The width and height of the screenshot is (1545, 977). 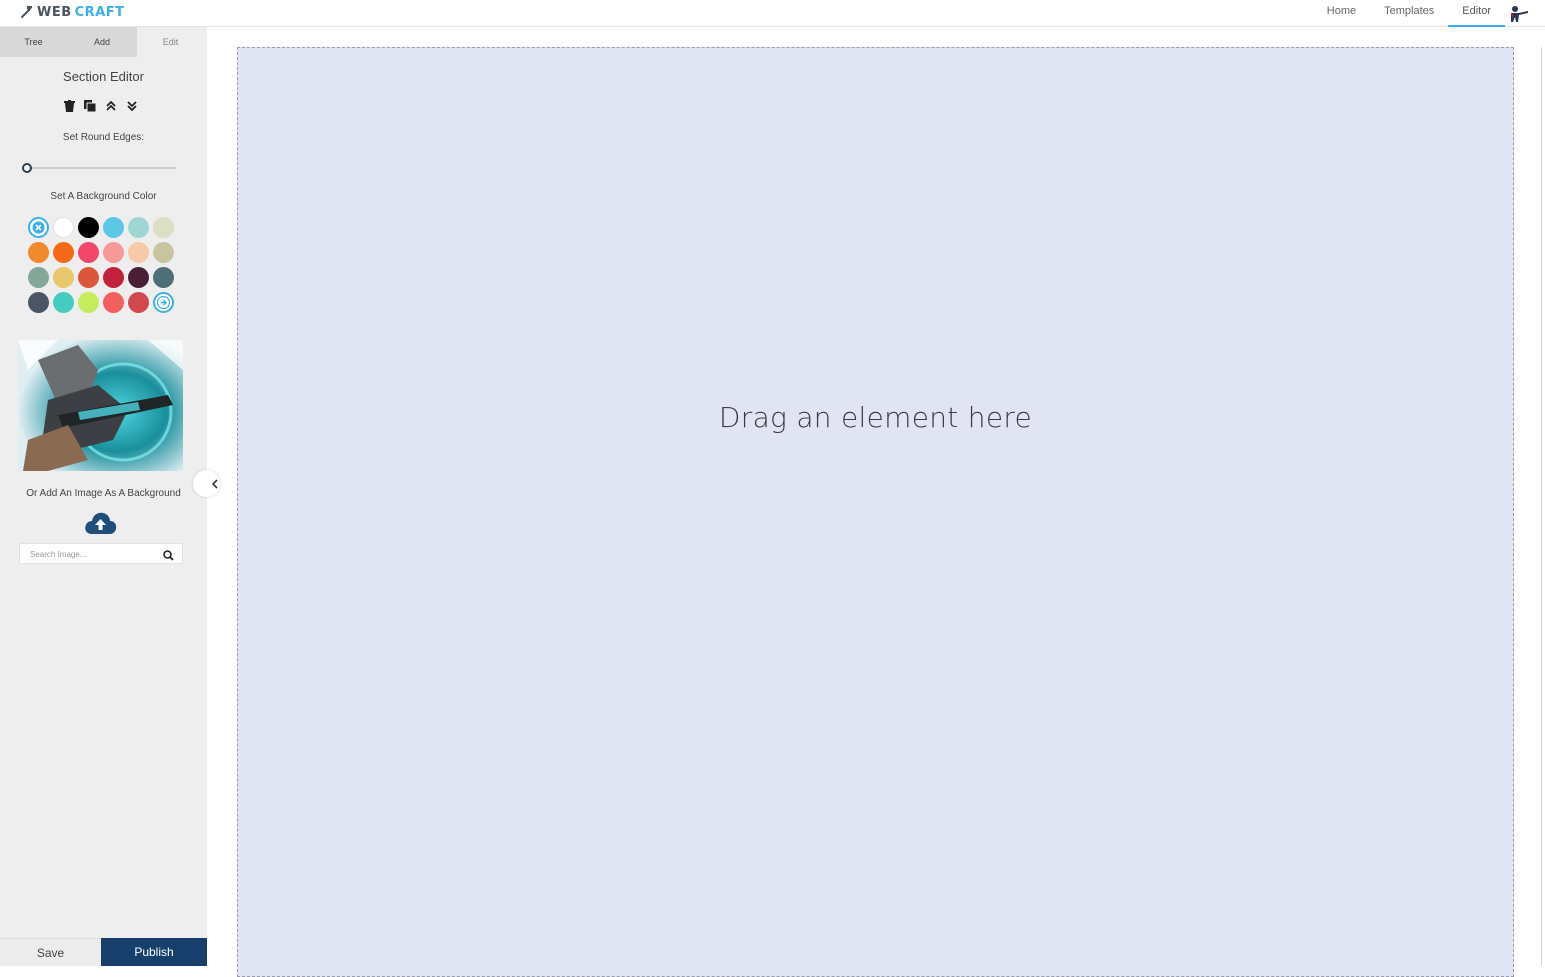 I want to click on canvas-right-border, so click(x=1541, y=506).